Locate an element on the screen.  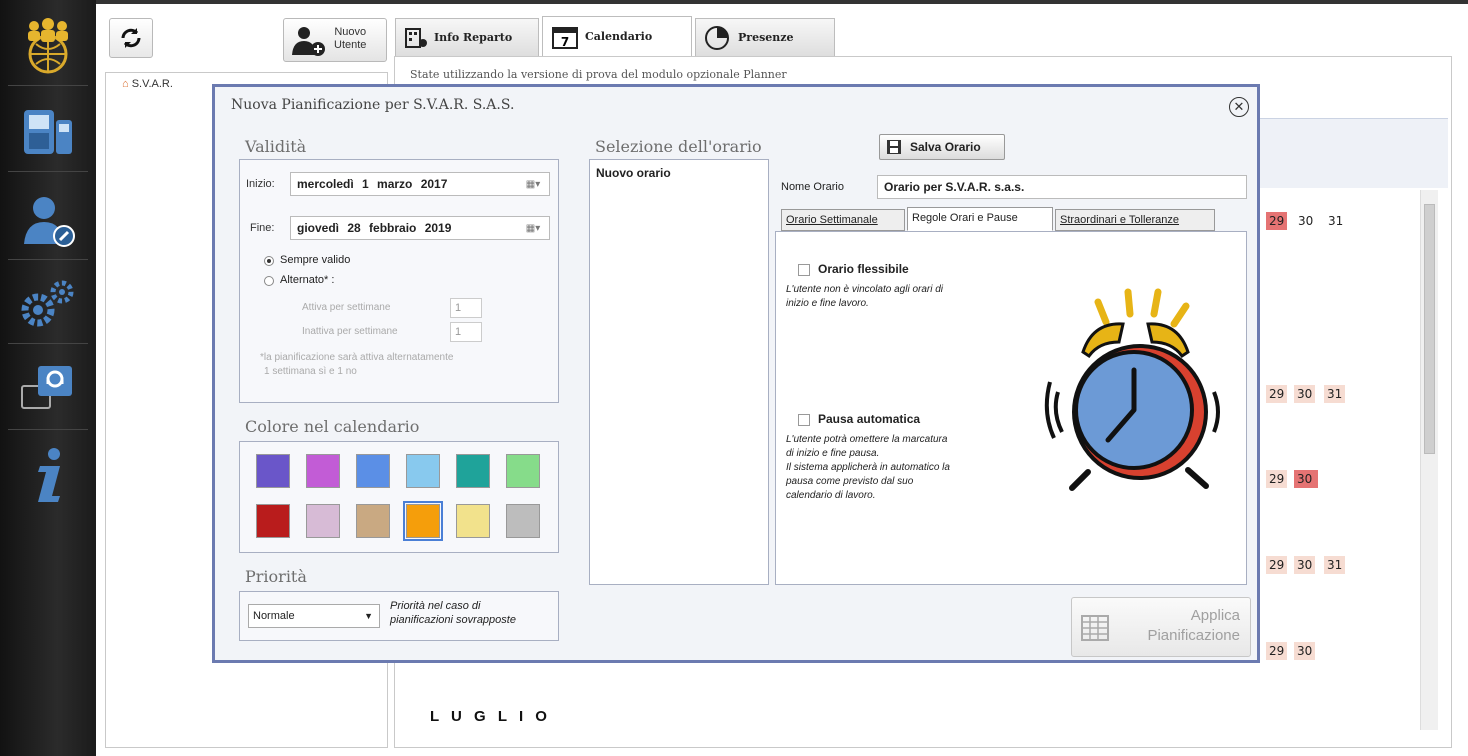
auto-pause-desc: Il sistema applicherà in automatico la is located at coordinates (868, 467).